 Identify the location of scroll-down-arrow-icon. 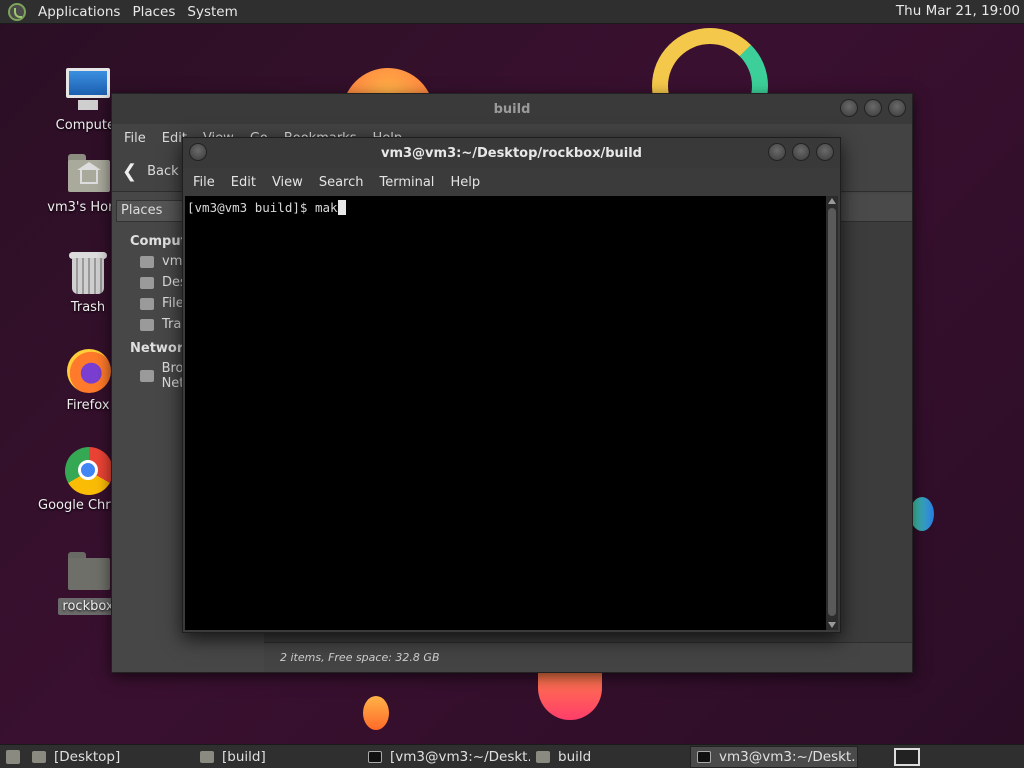
(832, 625).